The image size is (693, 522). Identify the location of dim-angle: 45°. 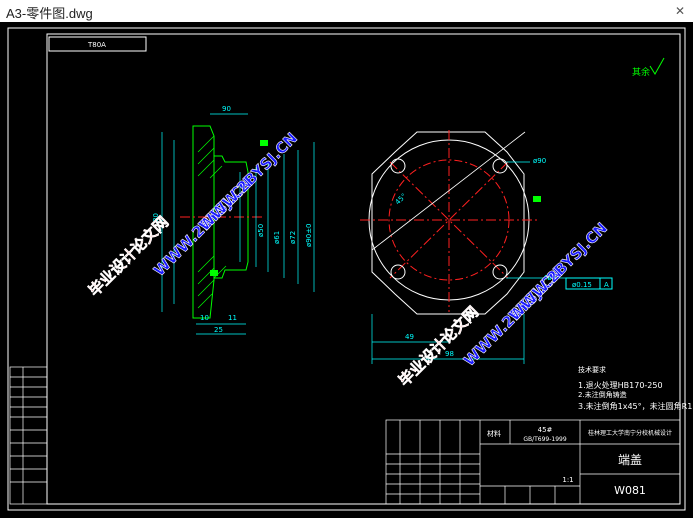
(401, 199).